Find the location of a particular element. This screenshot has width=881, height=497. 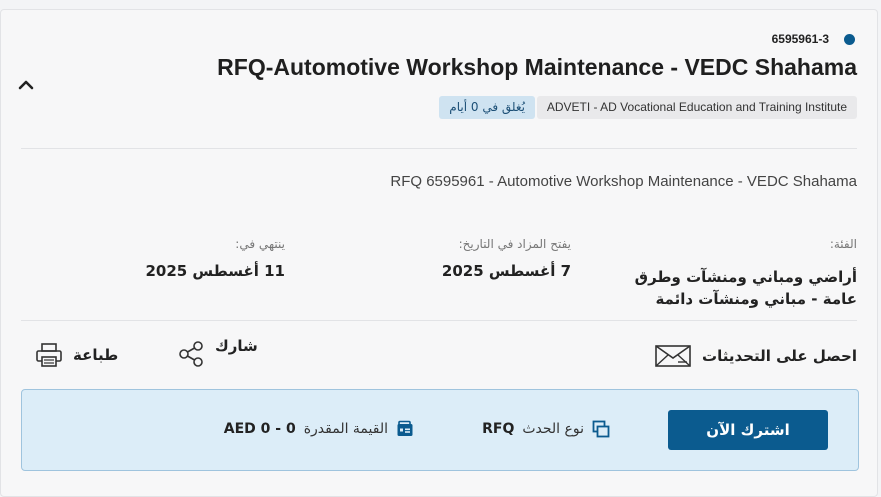

estimated-value: القيمة المقدرة AED 0 - 0 is located at coordinates (319, 429).